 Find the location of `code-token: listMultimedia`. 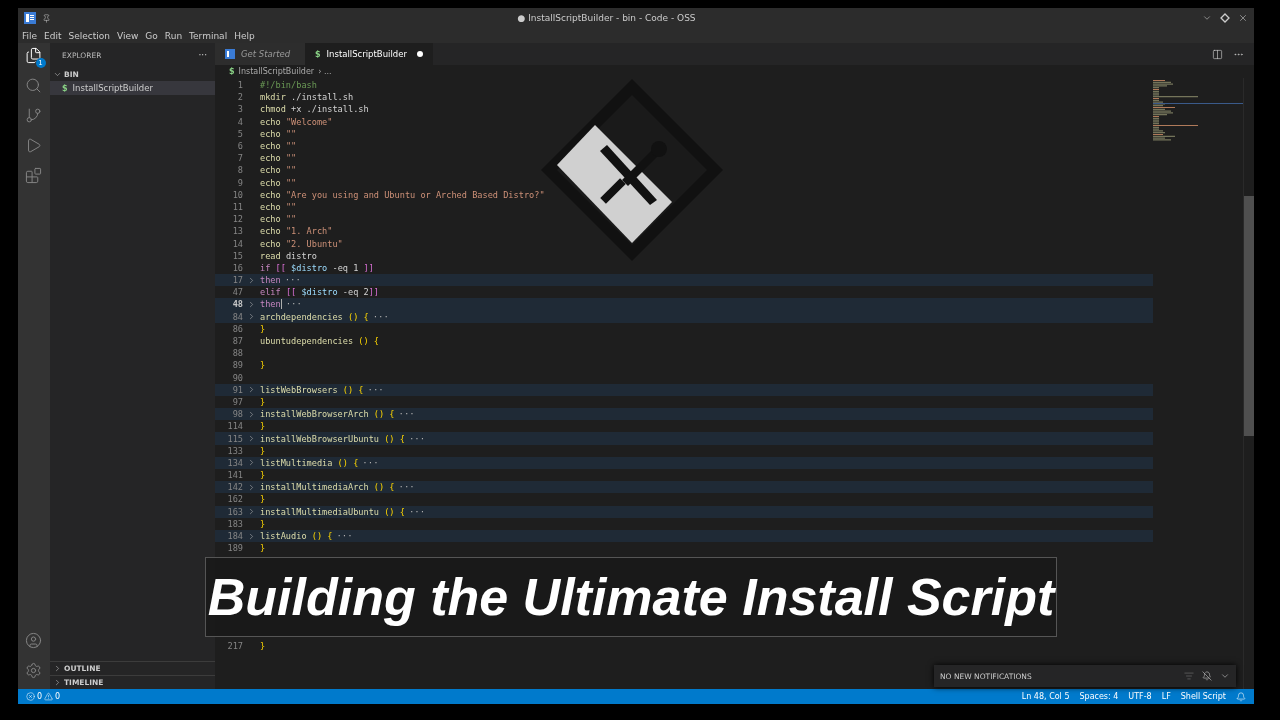

code-token: listMultimedia is located at coordinates (296, 462).